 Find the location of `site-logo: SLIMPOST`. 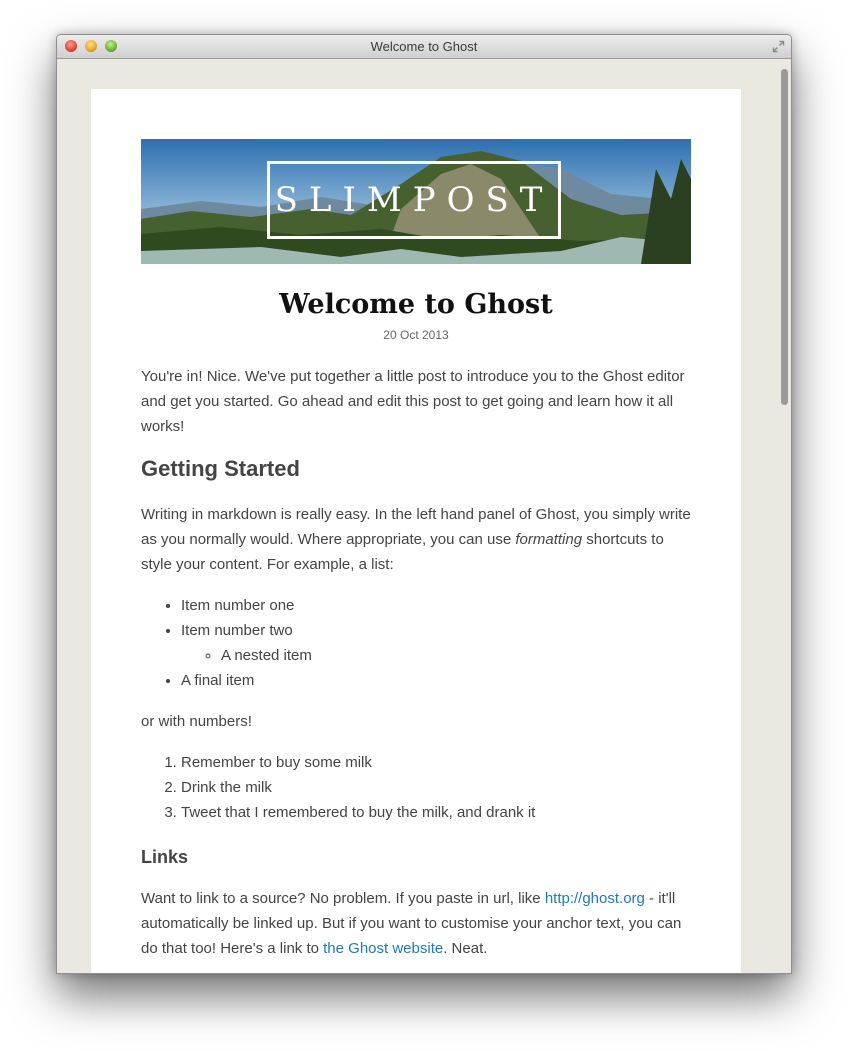

site-logo: SLIMPOST is located at coordinates (414, 200).